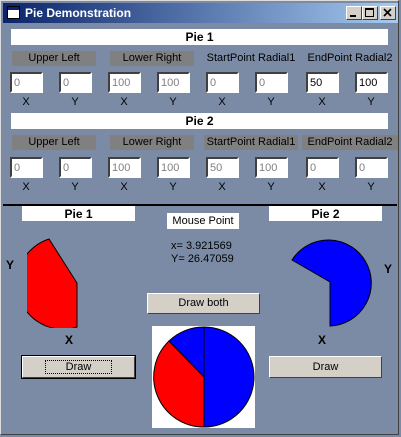 The image size is (401, 437). I want to click on draw-pie1-label: Draw, so click(78, 367).